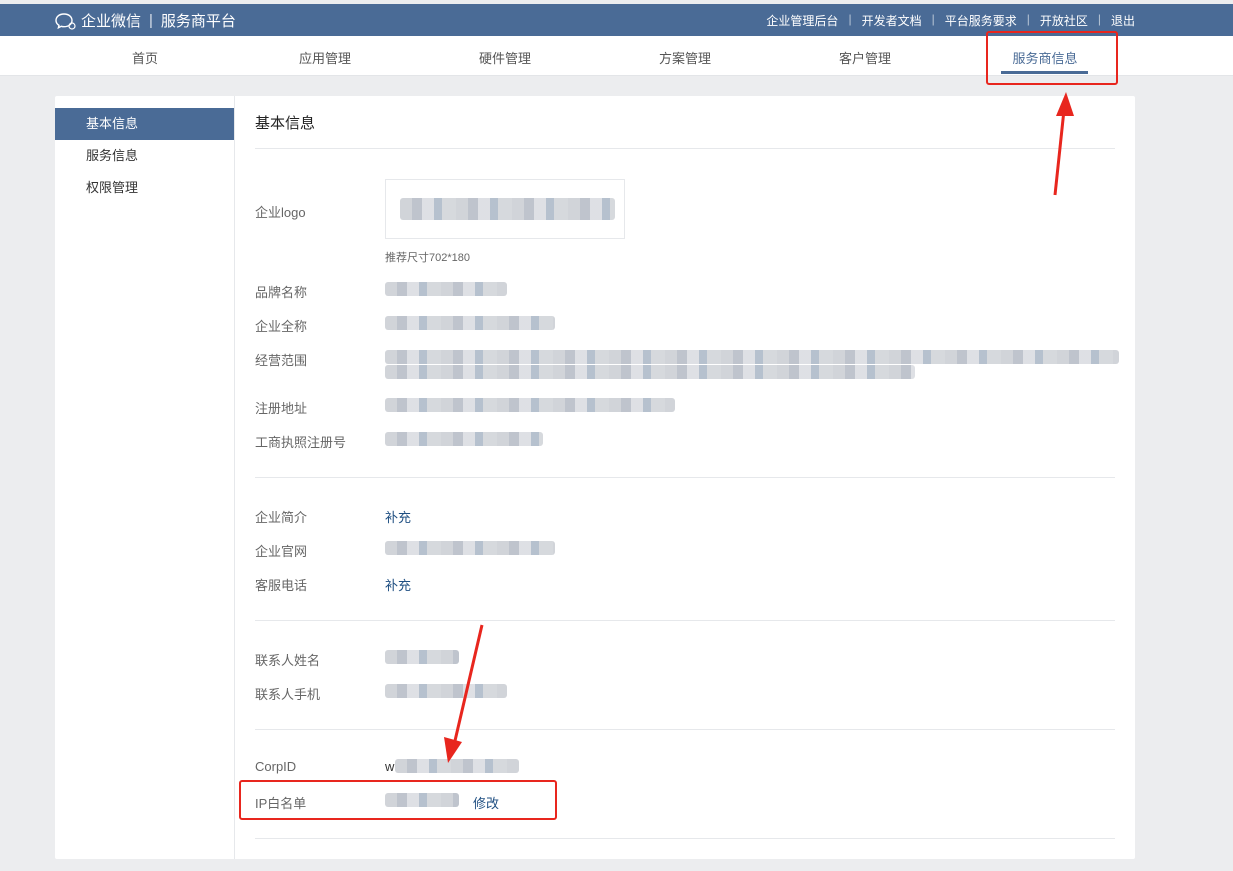 This screenshot has width=1233, height=871. I want to click on nav-customer-management: 客户管理, so click(865, 57).